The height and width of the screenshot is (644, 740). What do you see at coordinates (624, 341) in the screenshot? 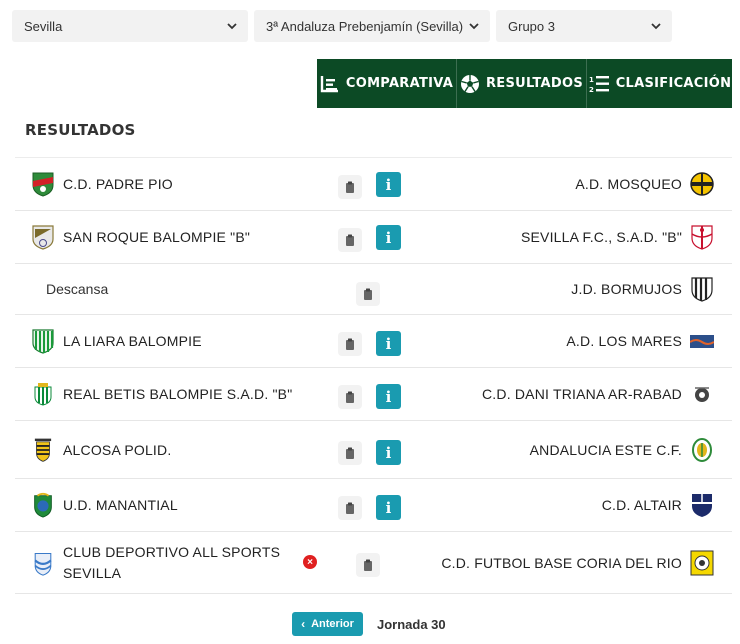
I see `away-team-name: A.D. LOS MARES` at bounding box center [624, 341].